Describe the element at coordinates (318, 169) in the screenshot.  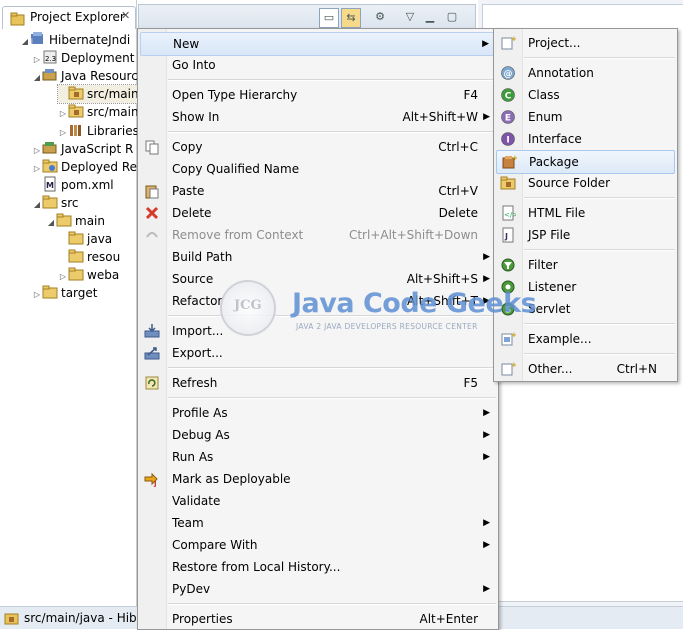
I see `menu-item-copy-qualified-name: Copy Qualified Name` at that location.